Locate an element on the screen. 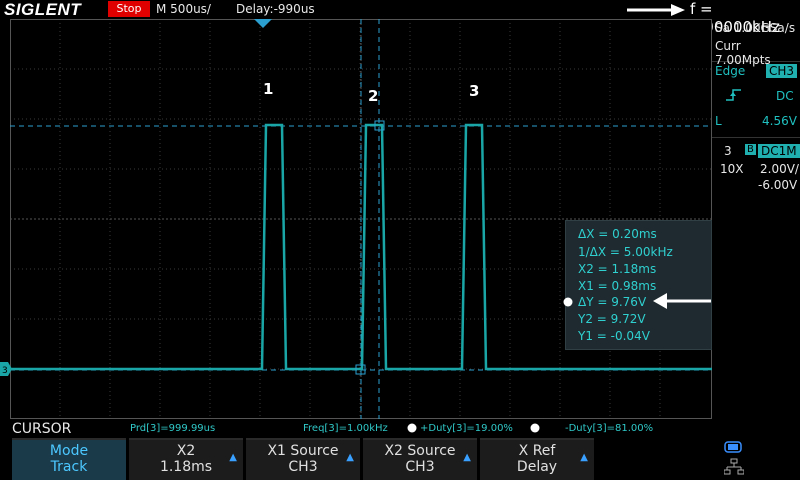  trigger-coupling: DC is located at coordinates (785, 96).